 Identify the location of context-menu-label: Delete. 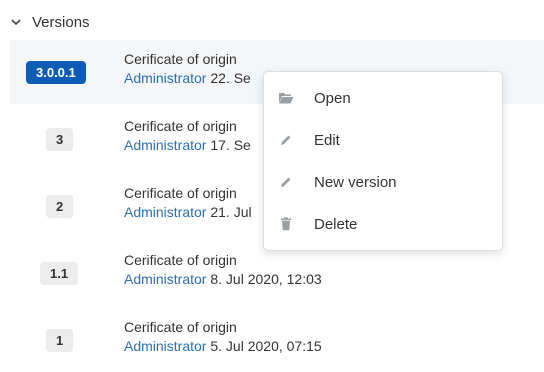
(336, 224).